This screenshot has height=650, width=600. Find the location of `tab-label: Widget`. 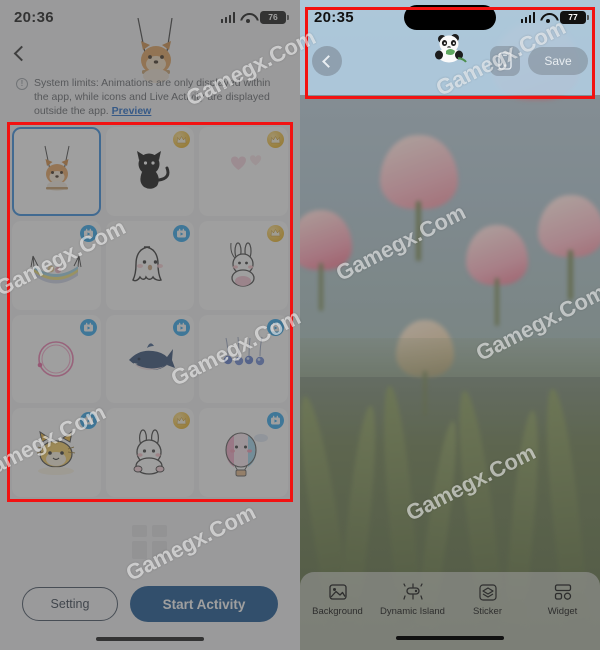

tab-label: Widget is located at coordinates (562, 611).